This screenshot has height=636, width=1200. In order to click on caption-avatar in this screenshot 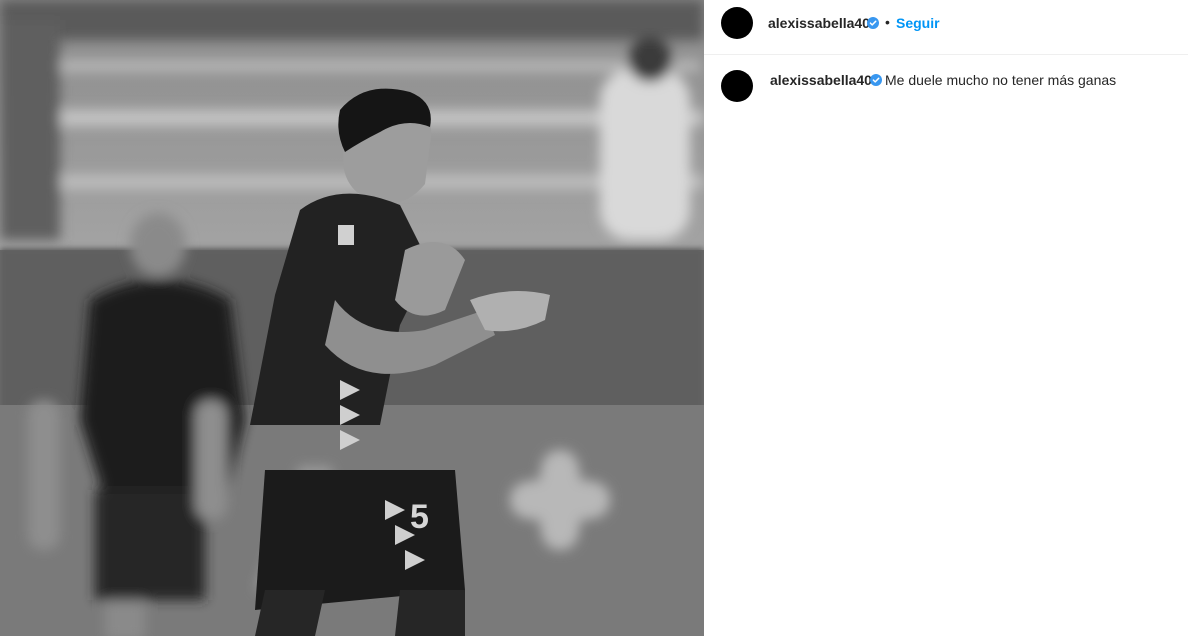, I will do `click(737, 86)`.